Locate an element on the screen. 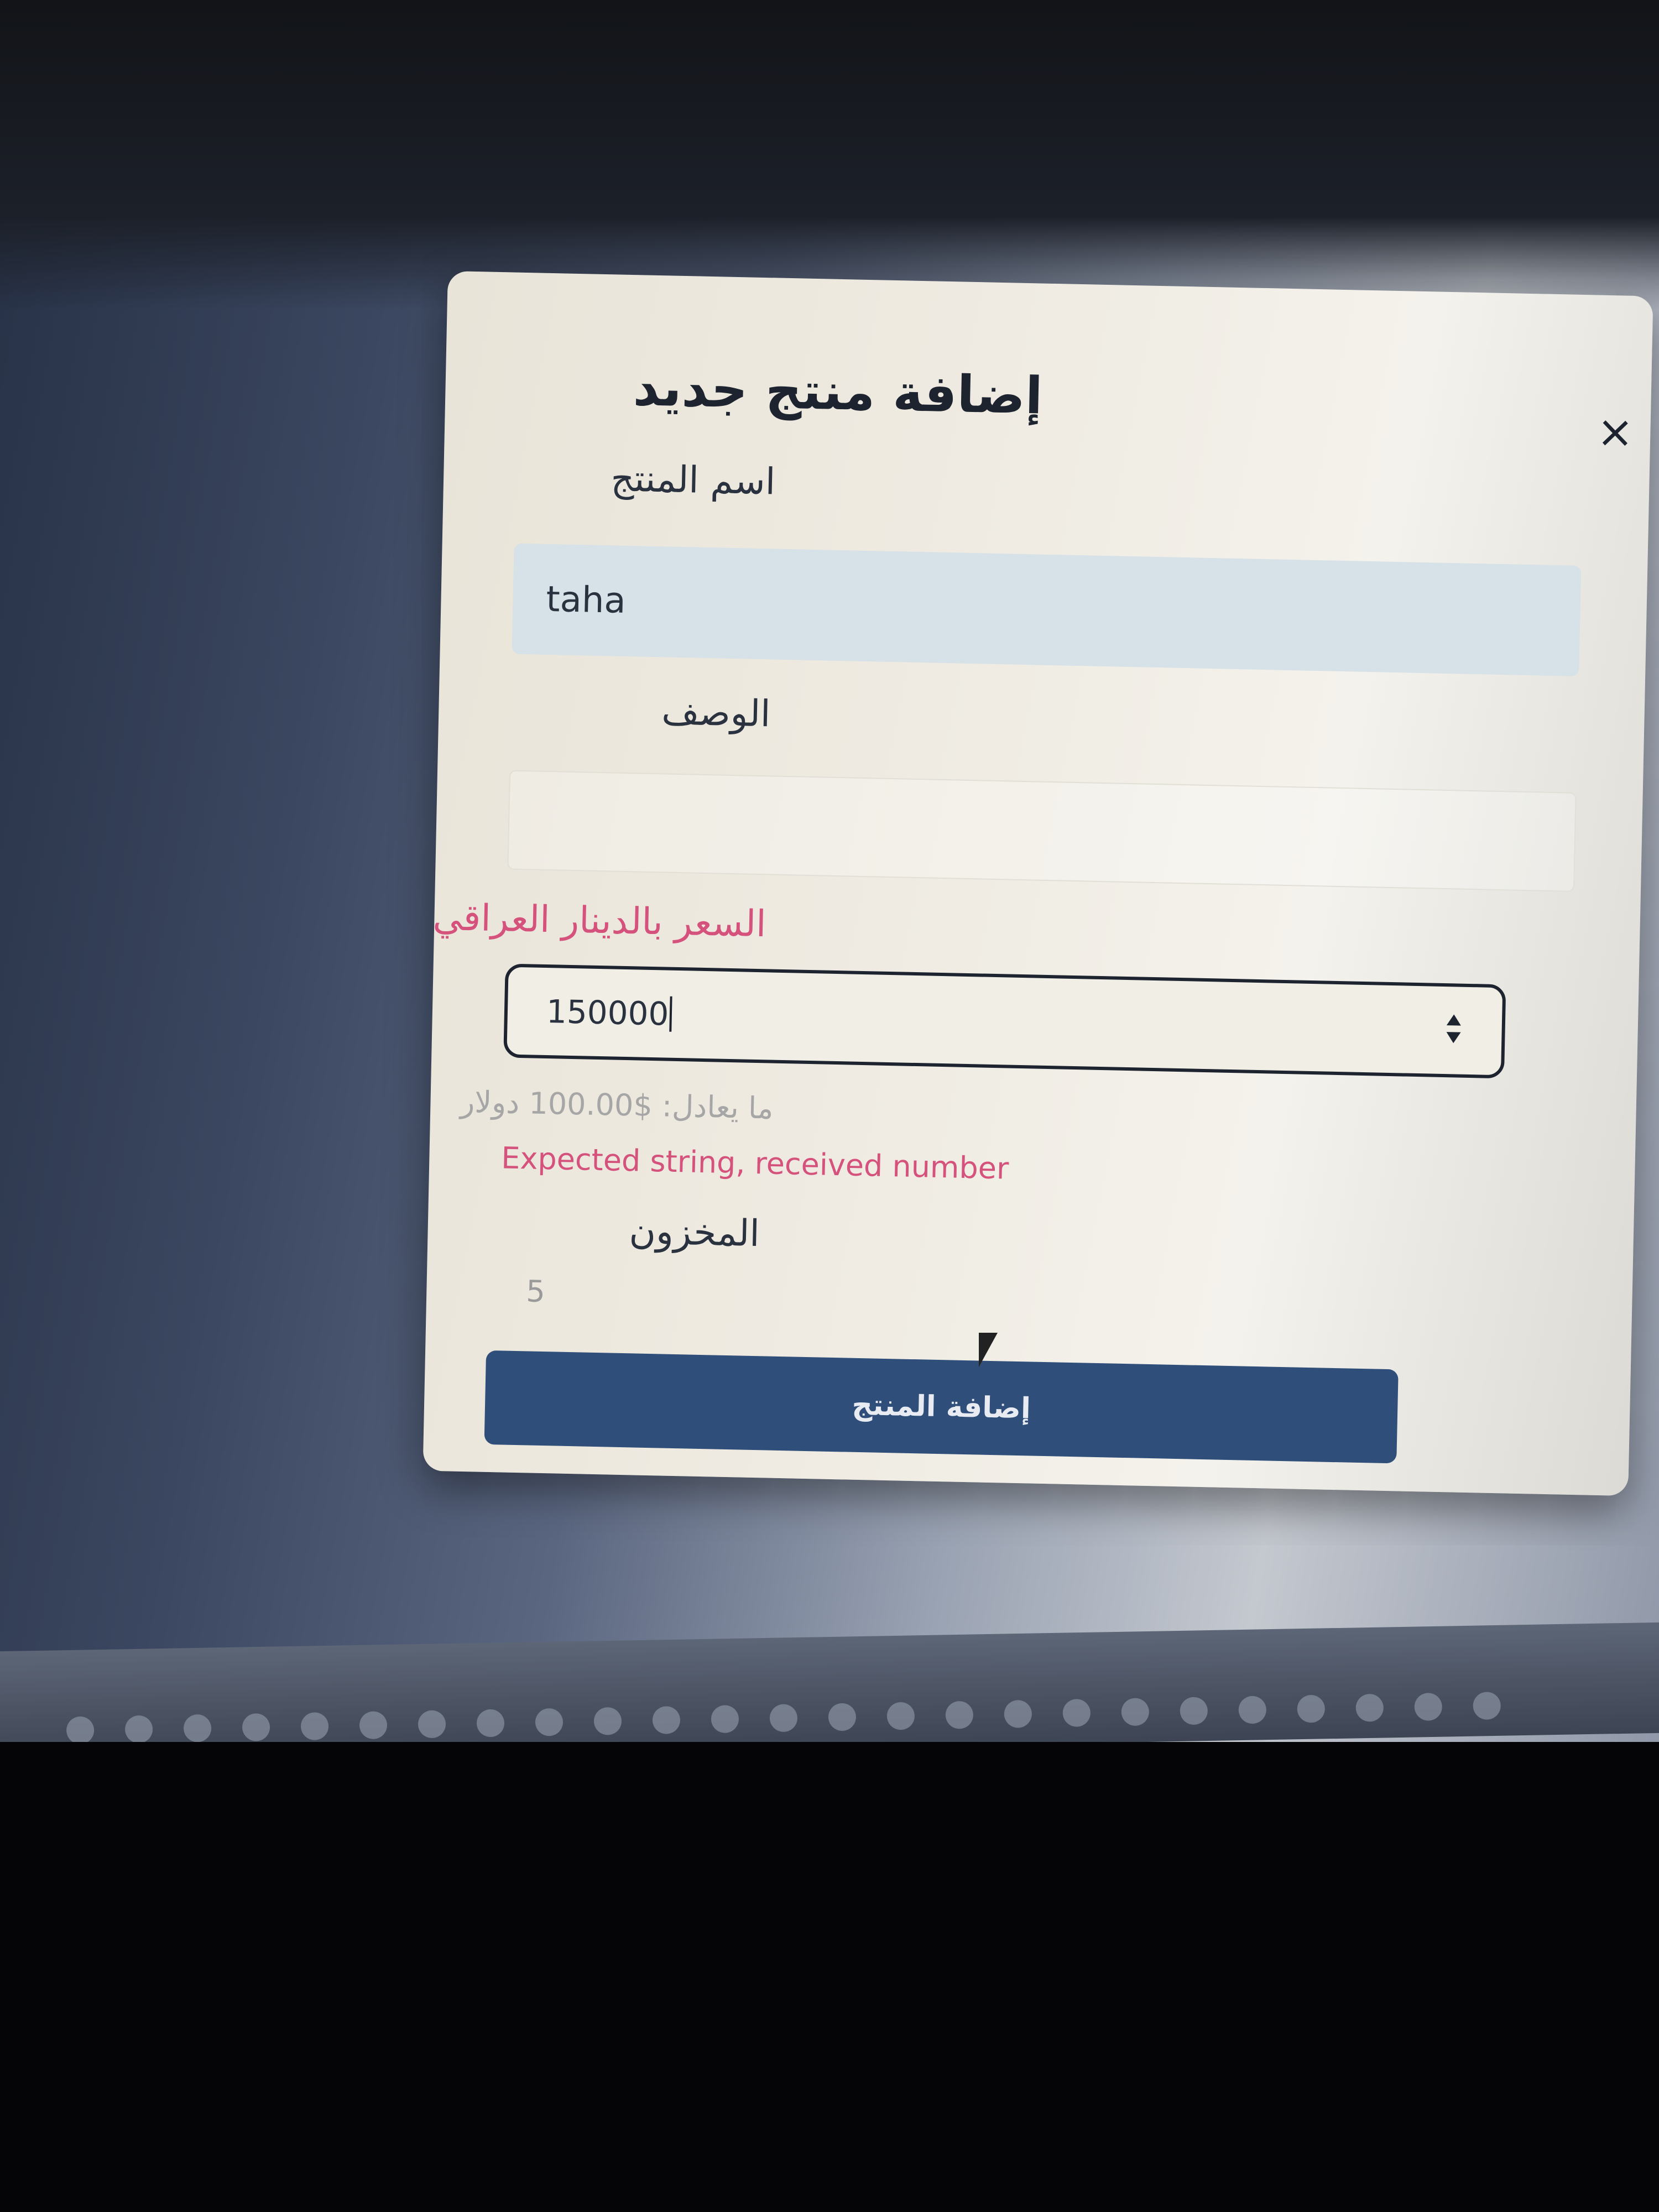  stock-input: 5 is located at coordinates (536, 1292).